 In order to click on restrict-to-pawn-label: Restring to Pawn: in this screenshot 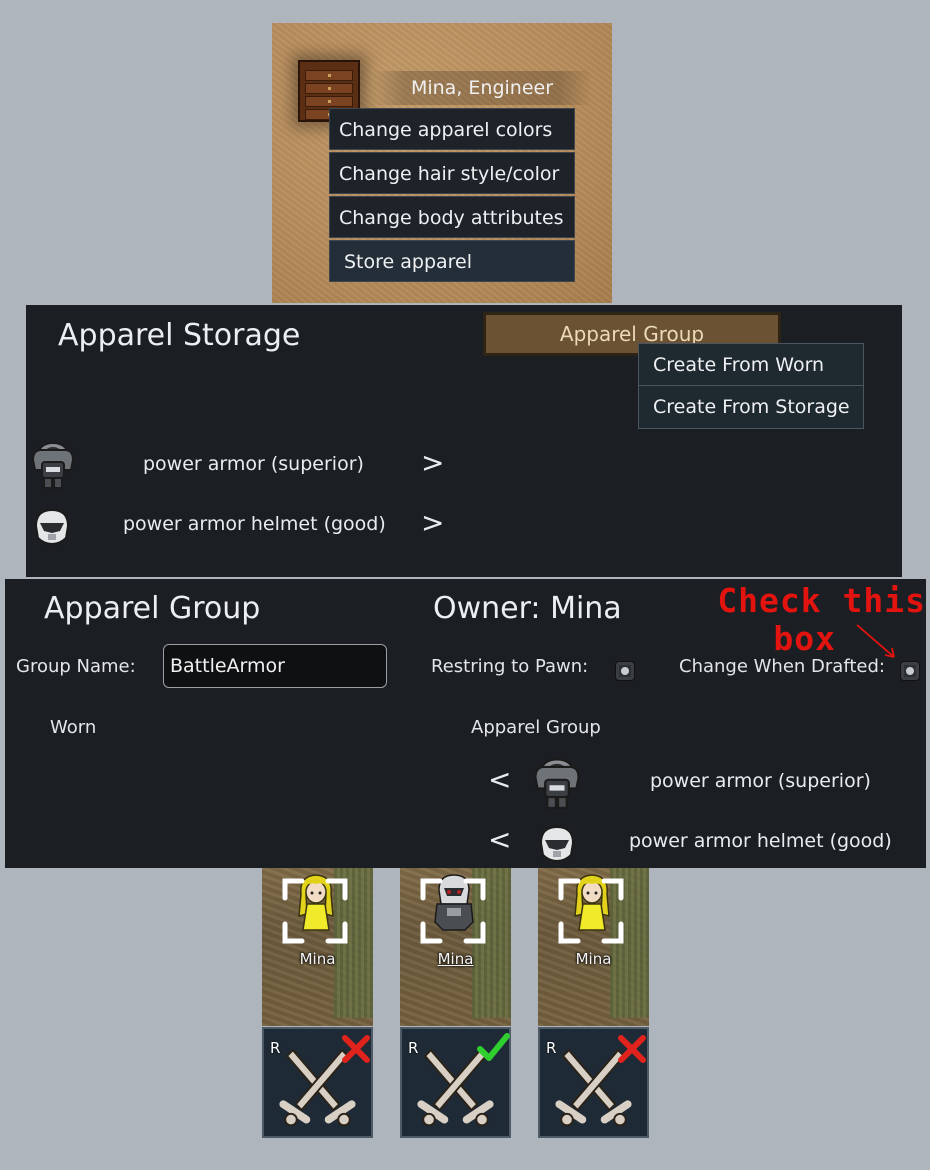, I will do `click(510, 666)`.